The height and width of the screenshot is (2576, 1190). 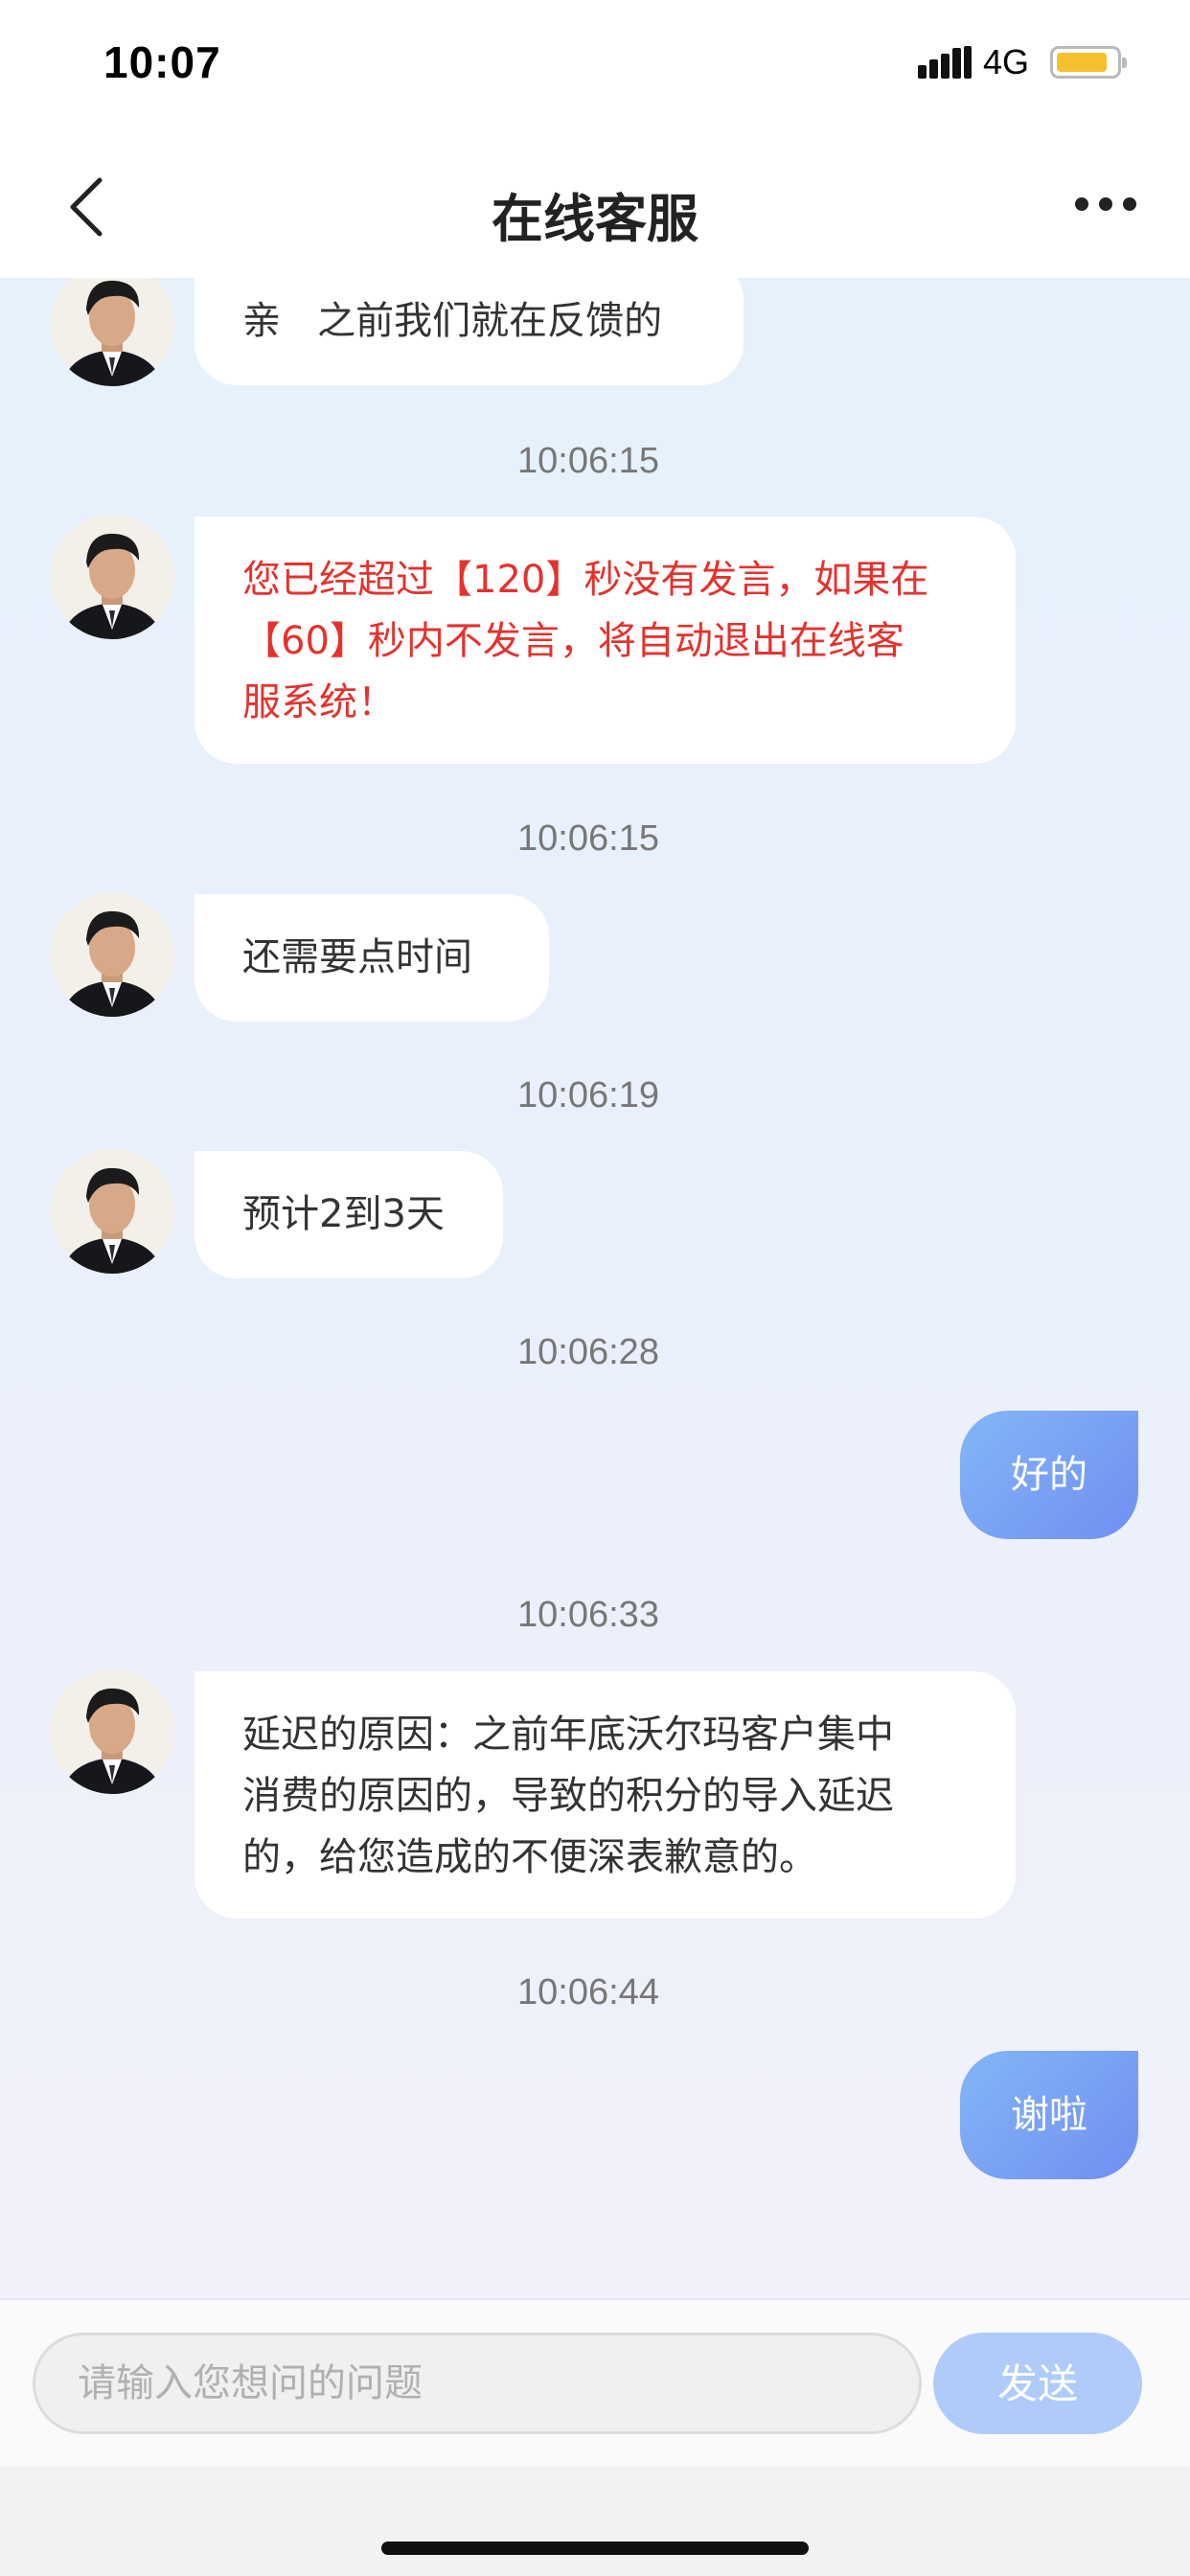 What do you see at coordinates (568, 1735) in the screenshot?
I see `message-line: 延迟的原因：之前年底沃尔玛客户集中` at bounding box center [568, 1735].